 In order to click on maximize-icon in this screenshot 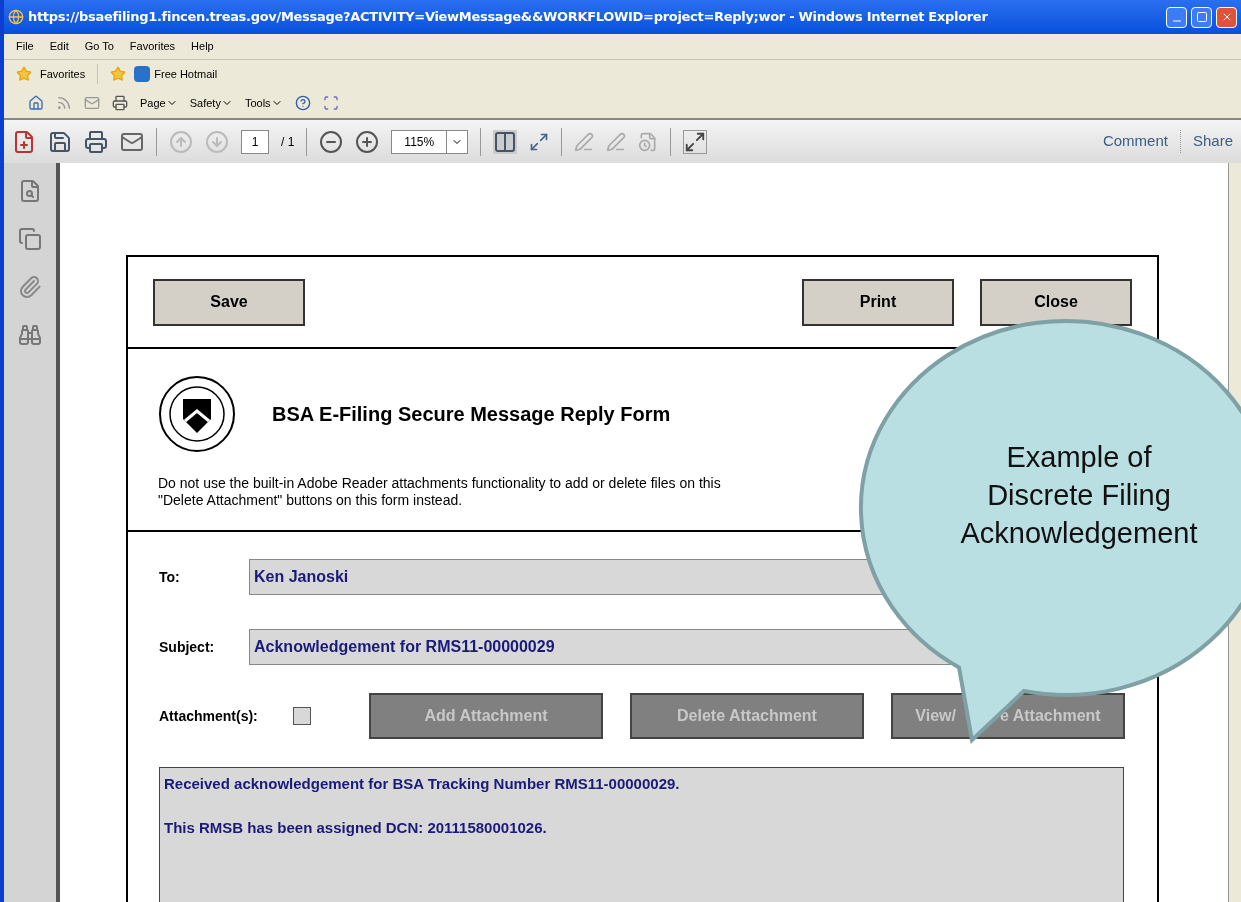, I will do `click(1201, 17)`.